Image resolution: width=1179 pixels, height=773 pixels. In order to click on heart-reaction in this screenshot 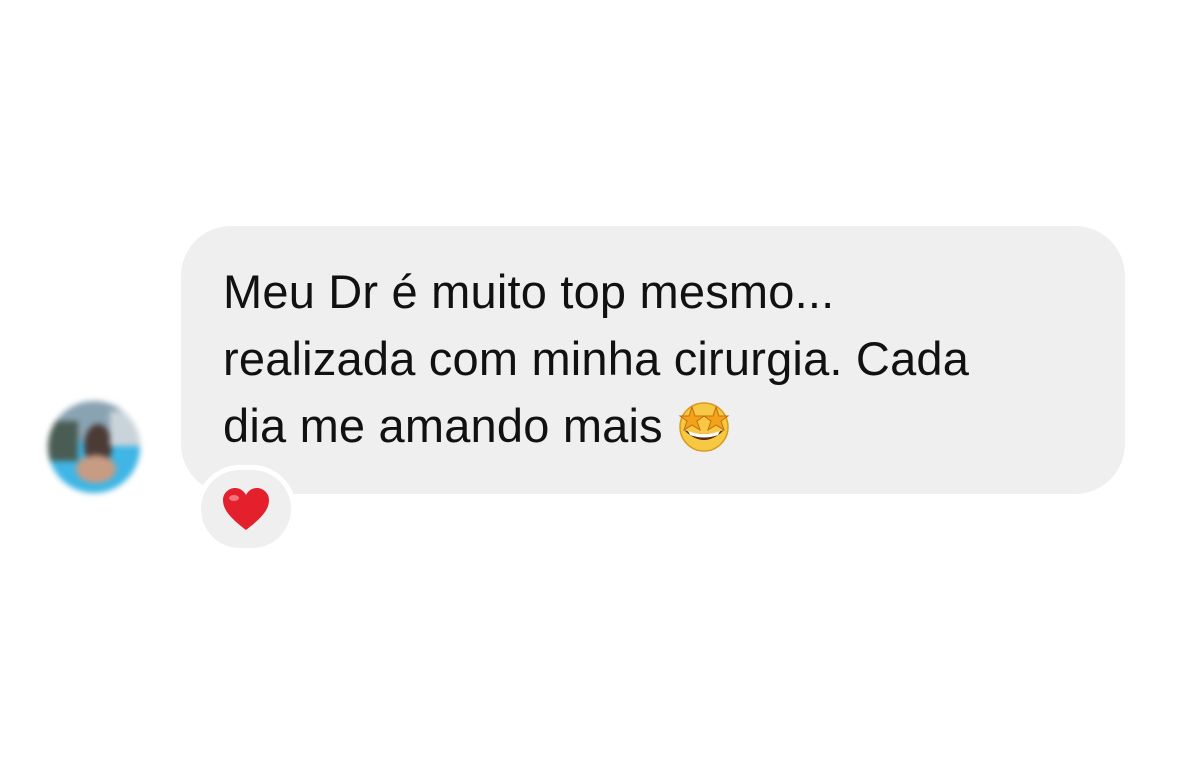, I will do `click(246, 509)`.